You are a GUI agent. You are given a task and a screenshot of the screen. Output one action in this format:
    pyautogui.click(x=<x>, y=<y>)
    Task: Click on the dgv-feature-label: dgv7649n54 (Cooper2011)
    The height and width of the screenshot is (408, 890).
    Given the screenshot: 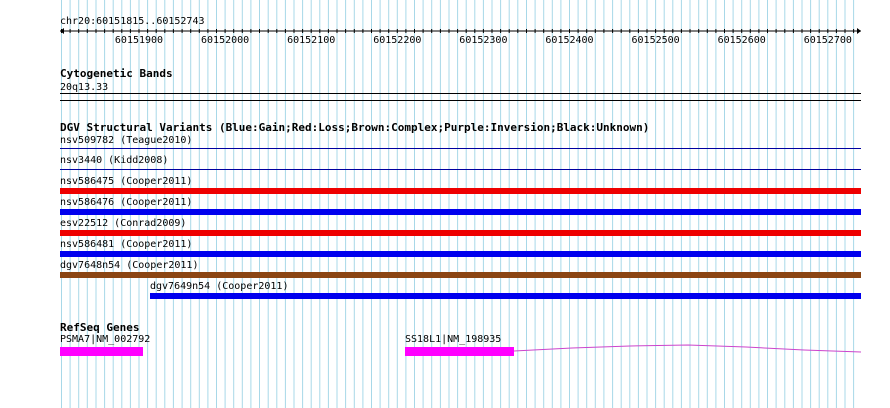 What is the action you would take?
    pyautogui.click(x=219, y=286)
    